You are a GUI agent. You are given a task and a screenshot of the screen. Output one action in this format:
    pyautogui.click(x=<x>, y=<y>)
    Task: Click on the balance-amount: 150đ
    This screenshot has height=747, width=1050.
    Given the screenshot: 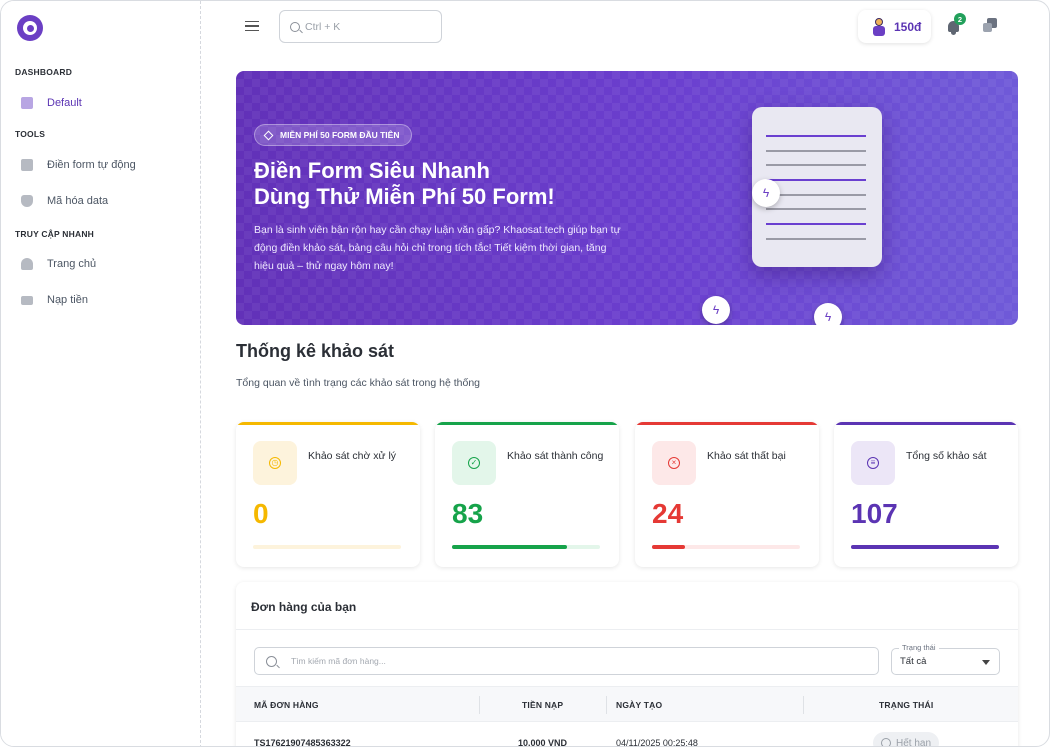 What is the action you would take?
    pyautogui.click(x=908, y=26)
    